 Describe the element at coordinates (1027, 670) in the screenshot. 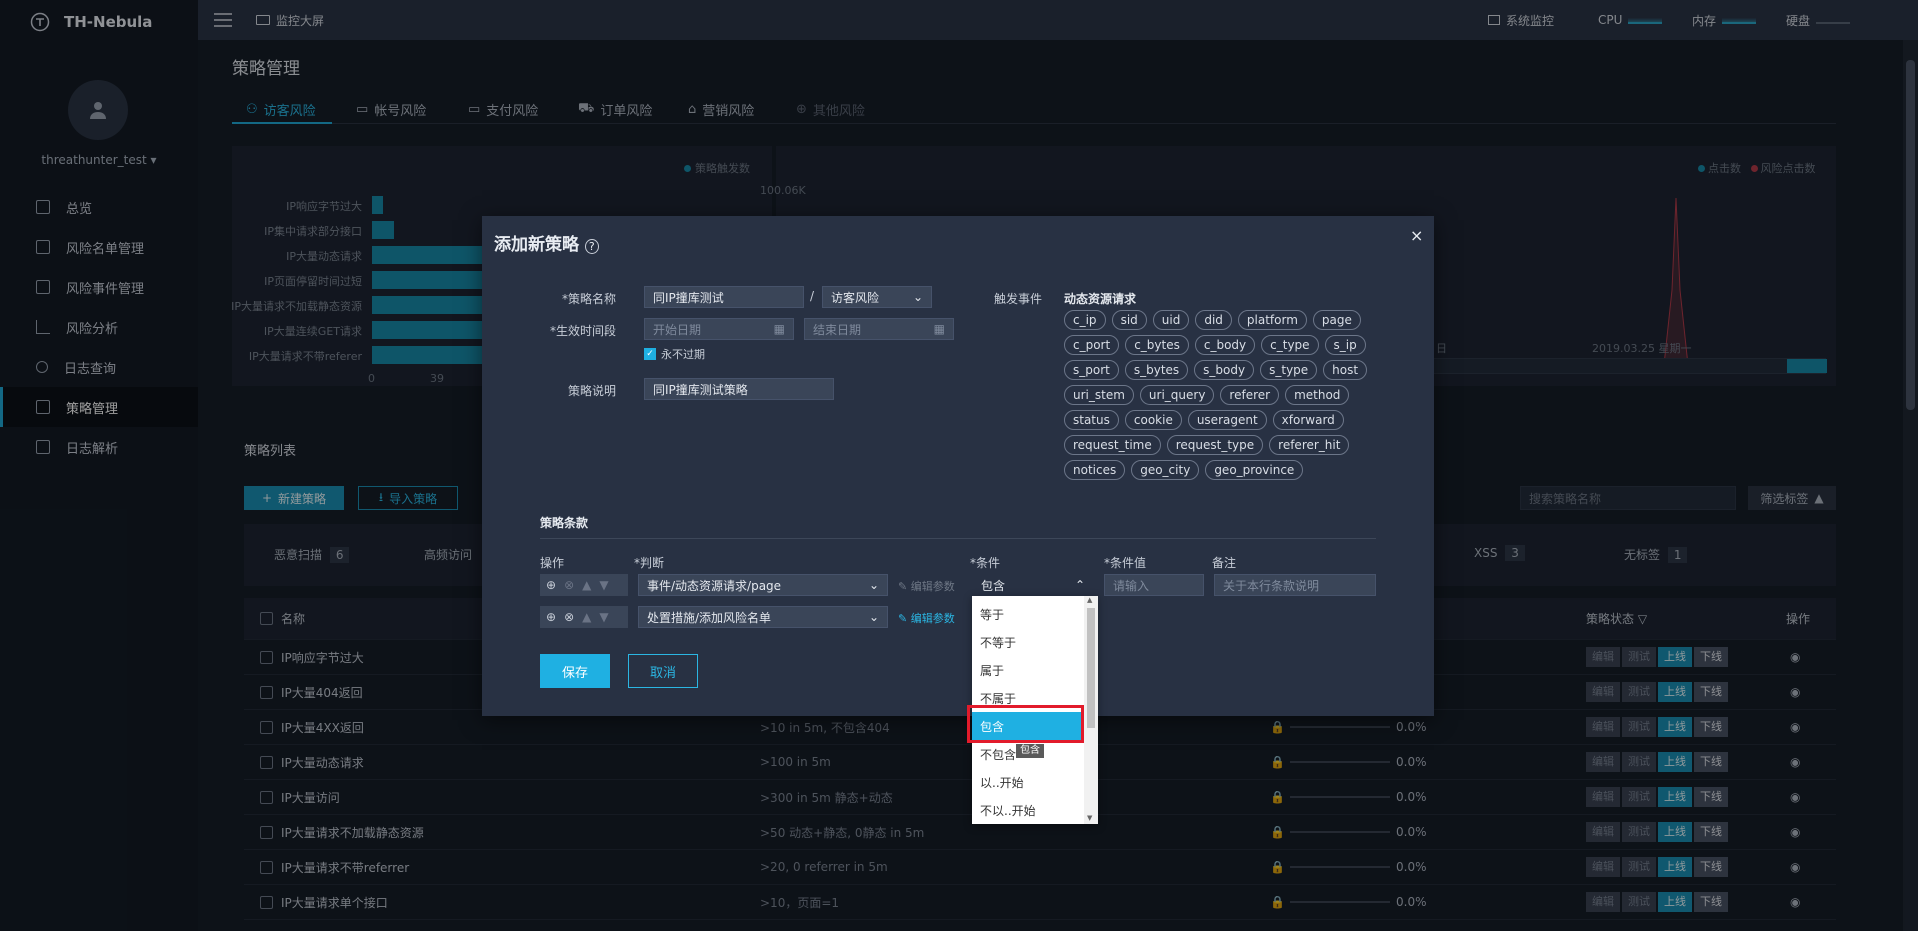

I see `condition-option: 属于` at that location.